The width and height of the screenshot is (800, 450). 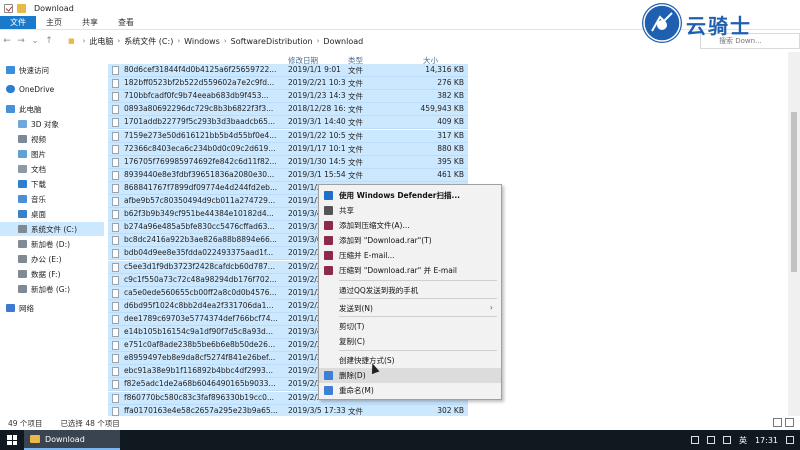 I want to click on new-folder-icon, so click(x=21, y=8).